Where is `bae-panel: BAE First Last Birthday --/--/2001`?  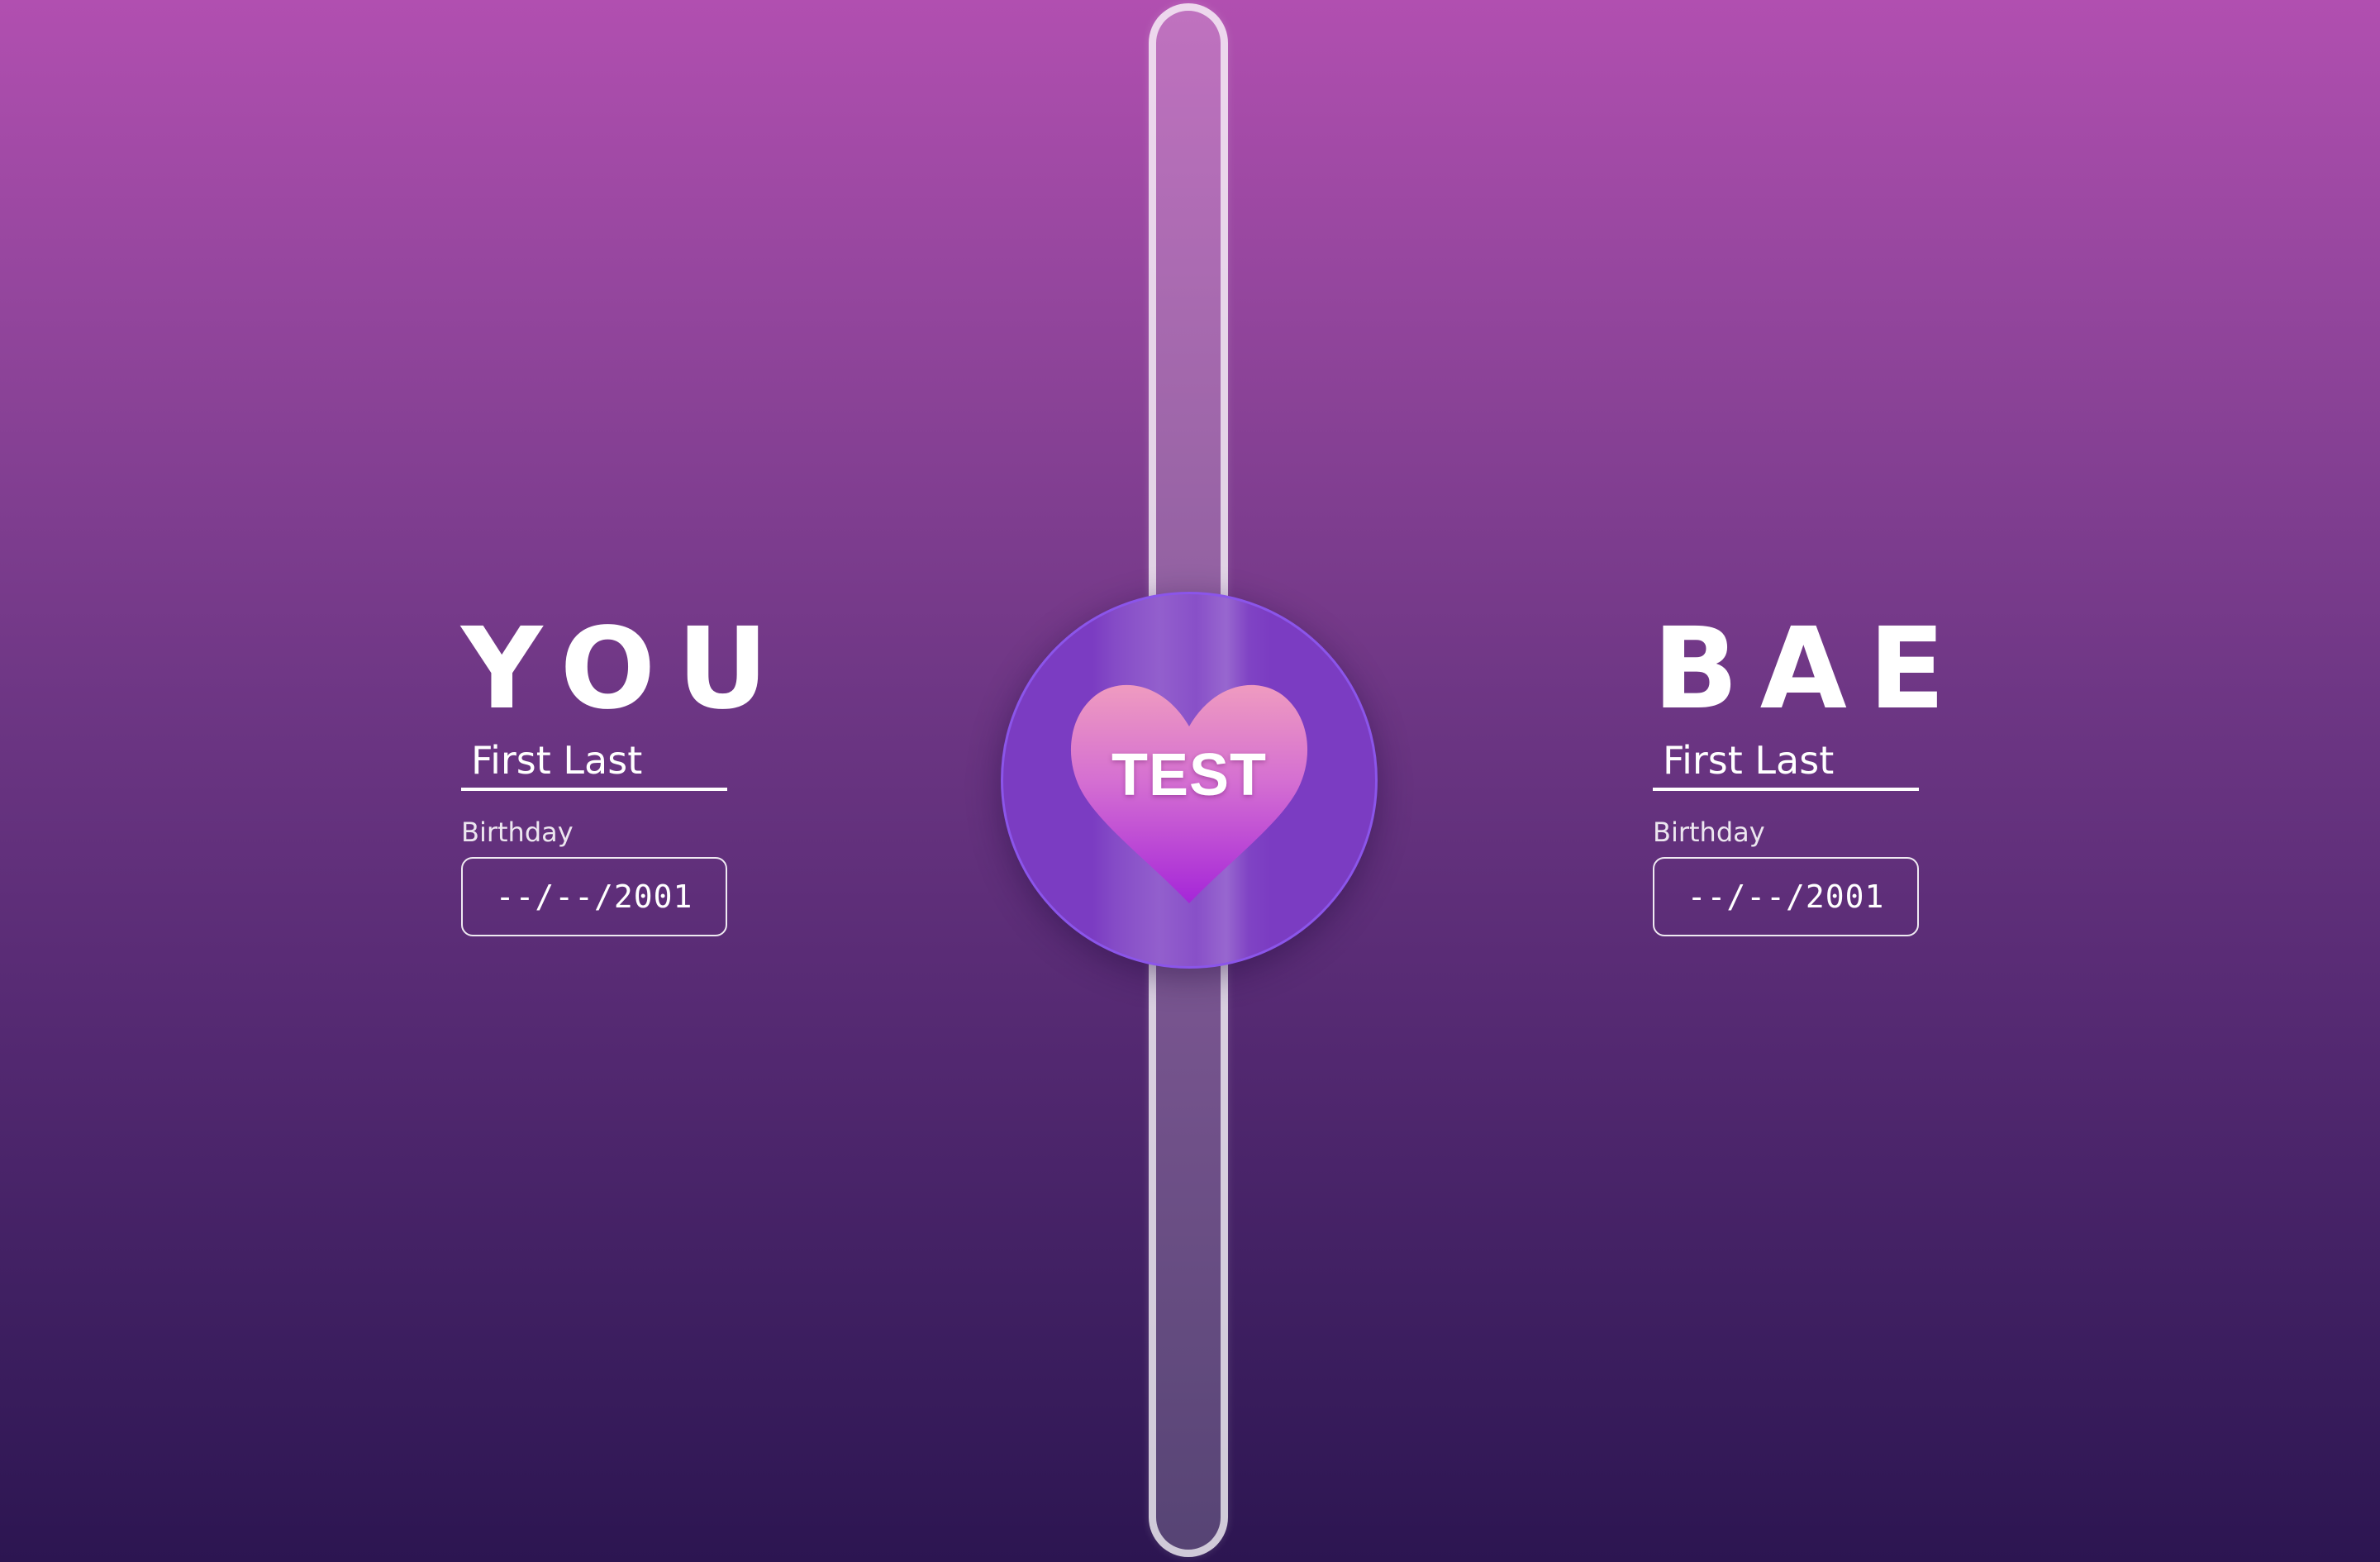 bae-panel: BAE First Last Birthday --/--/2001 is located at coordinates (1810, 770).